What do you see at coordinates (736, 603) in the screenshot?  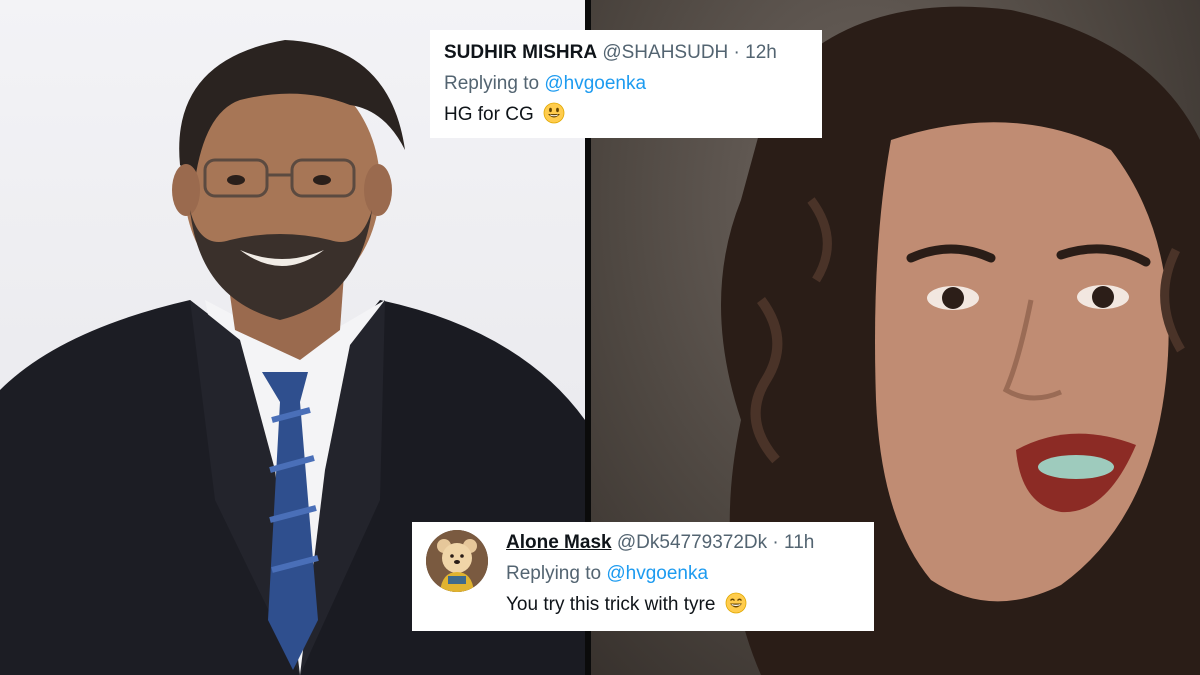 I see `grinning-face-icon` at bounding box center [736, 603].